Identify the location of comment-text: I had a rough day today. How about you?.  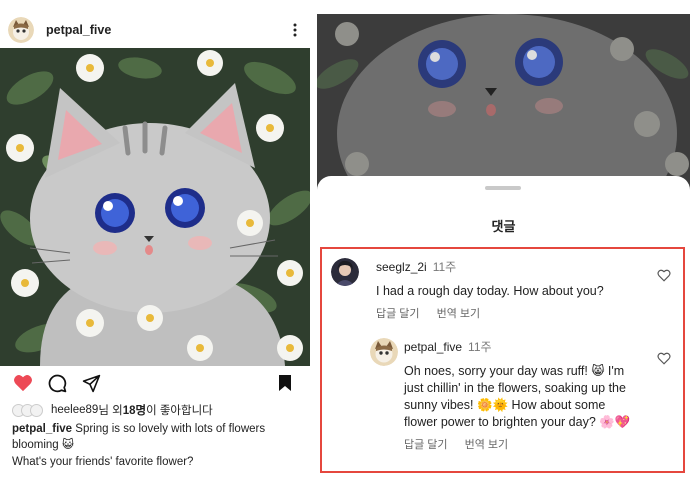
(490, 291).